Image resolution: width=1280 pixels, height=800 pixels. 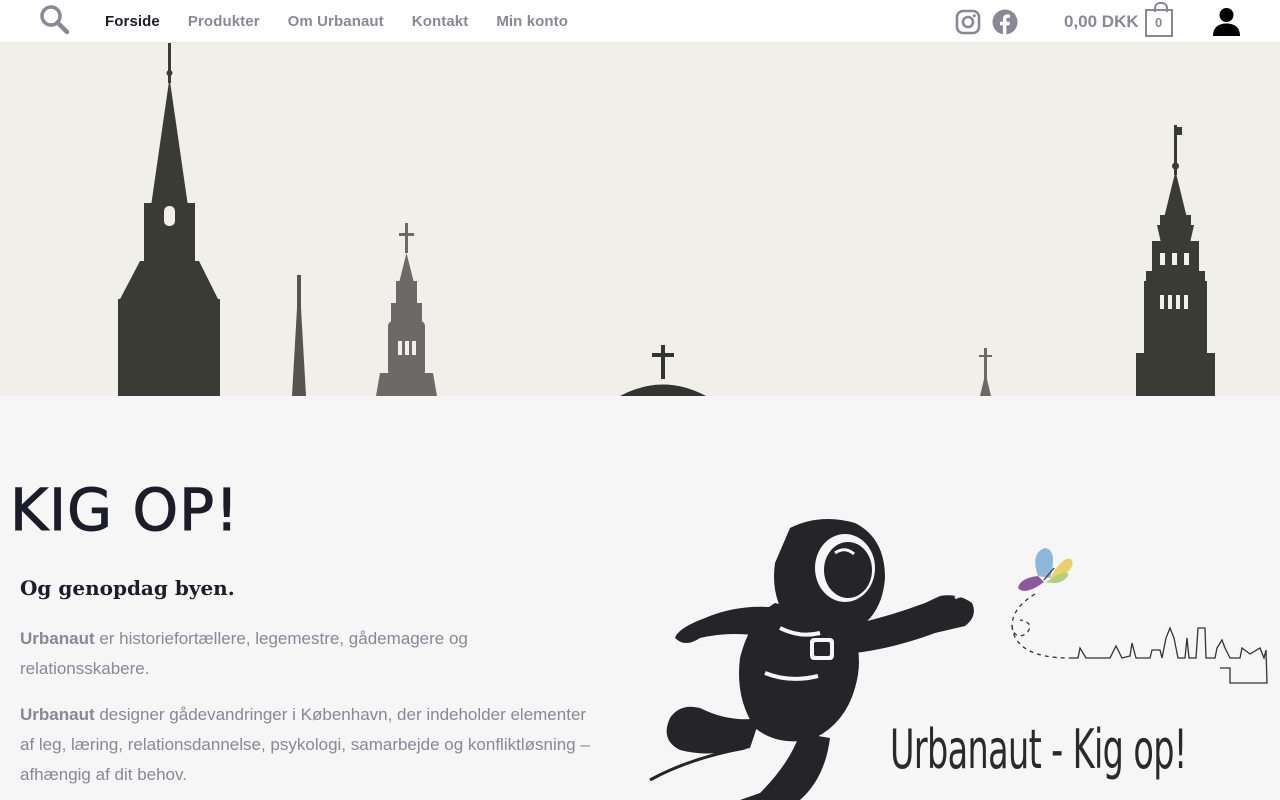 I want to click on page-title: KIG OP!, so click(x=124, y=510).